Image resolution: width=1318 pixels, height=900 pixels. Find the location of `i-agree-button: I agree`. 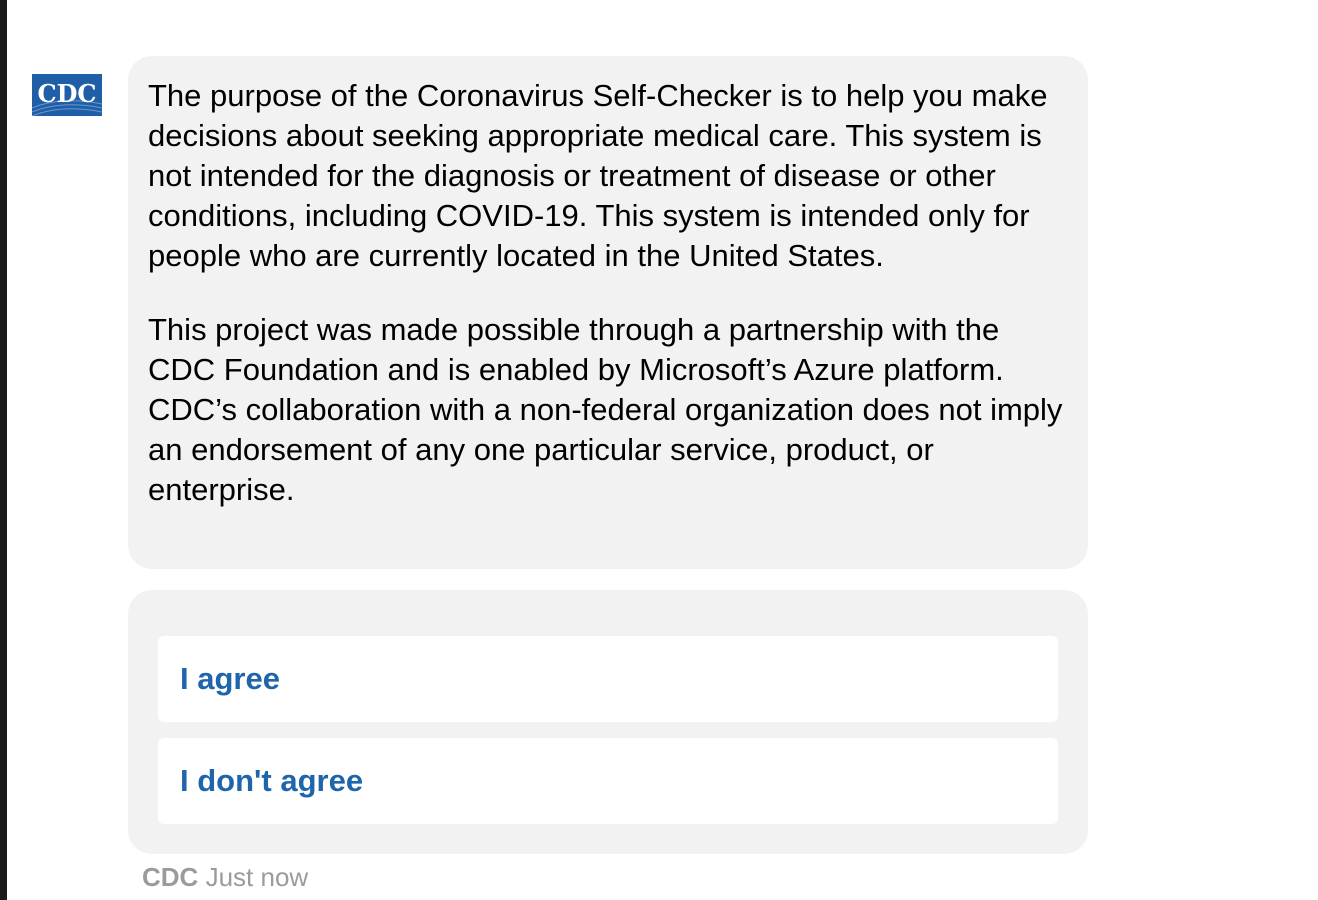

i-agree-button: I agree is located at coordinates (608, 679).